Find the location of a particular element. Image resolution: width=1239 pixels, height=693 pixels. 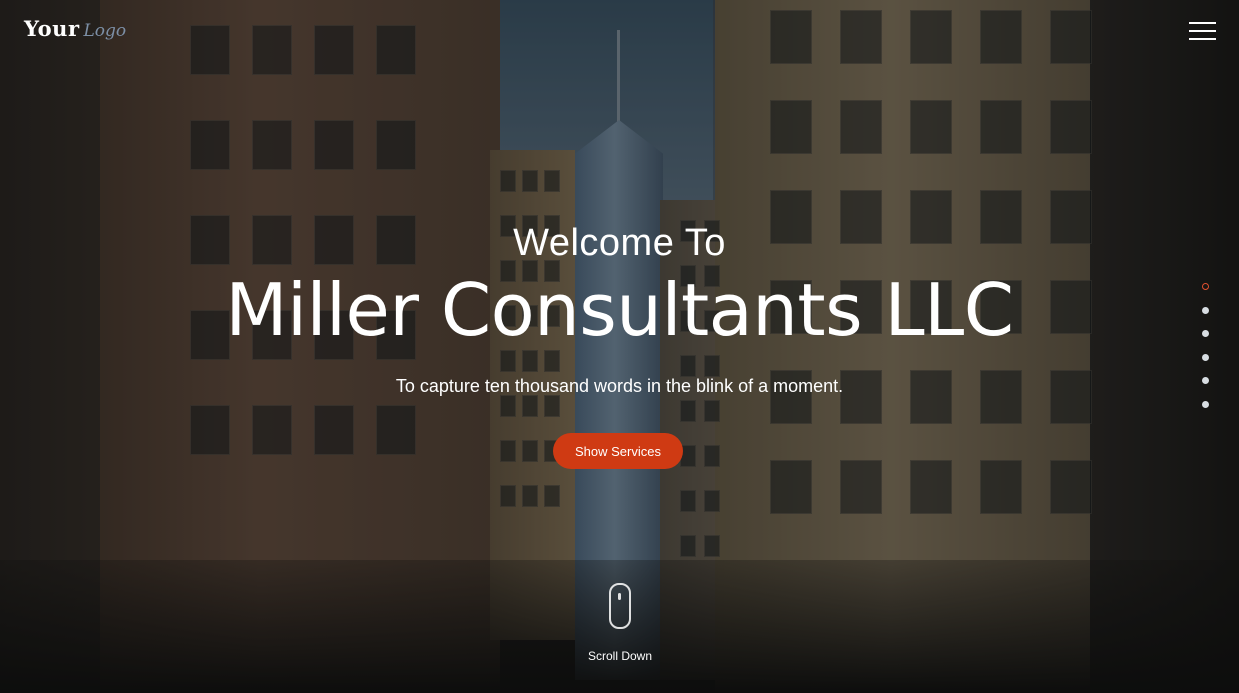

scroll-down-indicator: Scroll Down is located at coordinates (620, 623).